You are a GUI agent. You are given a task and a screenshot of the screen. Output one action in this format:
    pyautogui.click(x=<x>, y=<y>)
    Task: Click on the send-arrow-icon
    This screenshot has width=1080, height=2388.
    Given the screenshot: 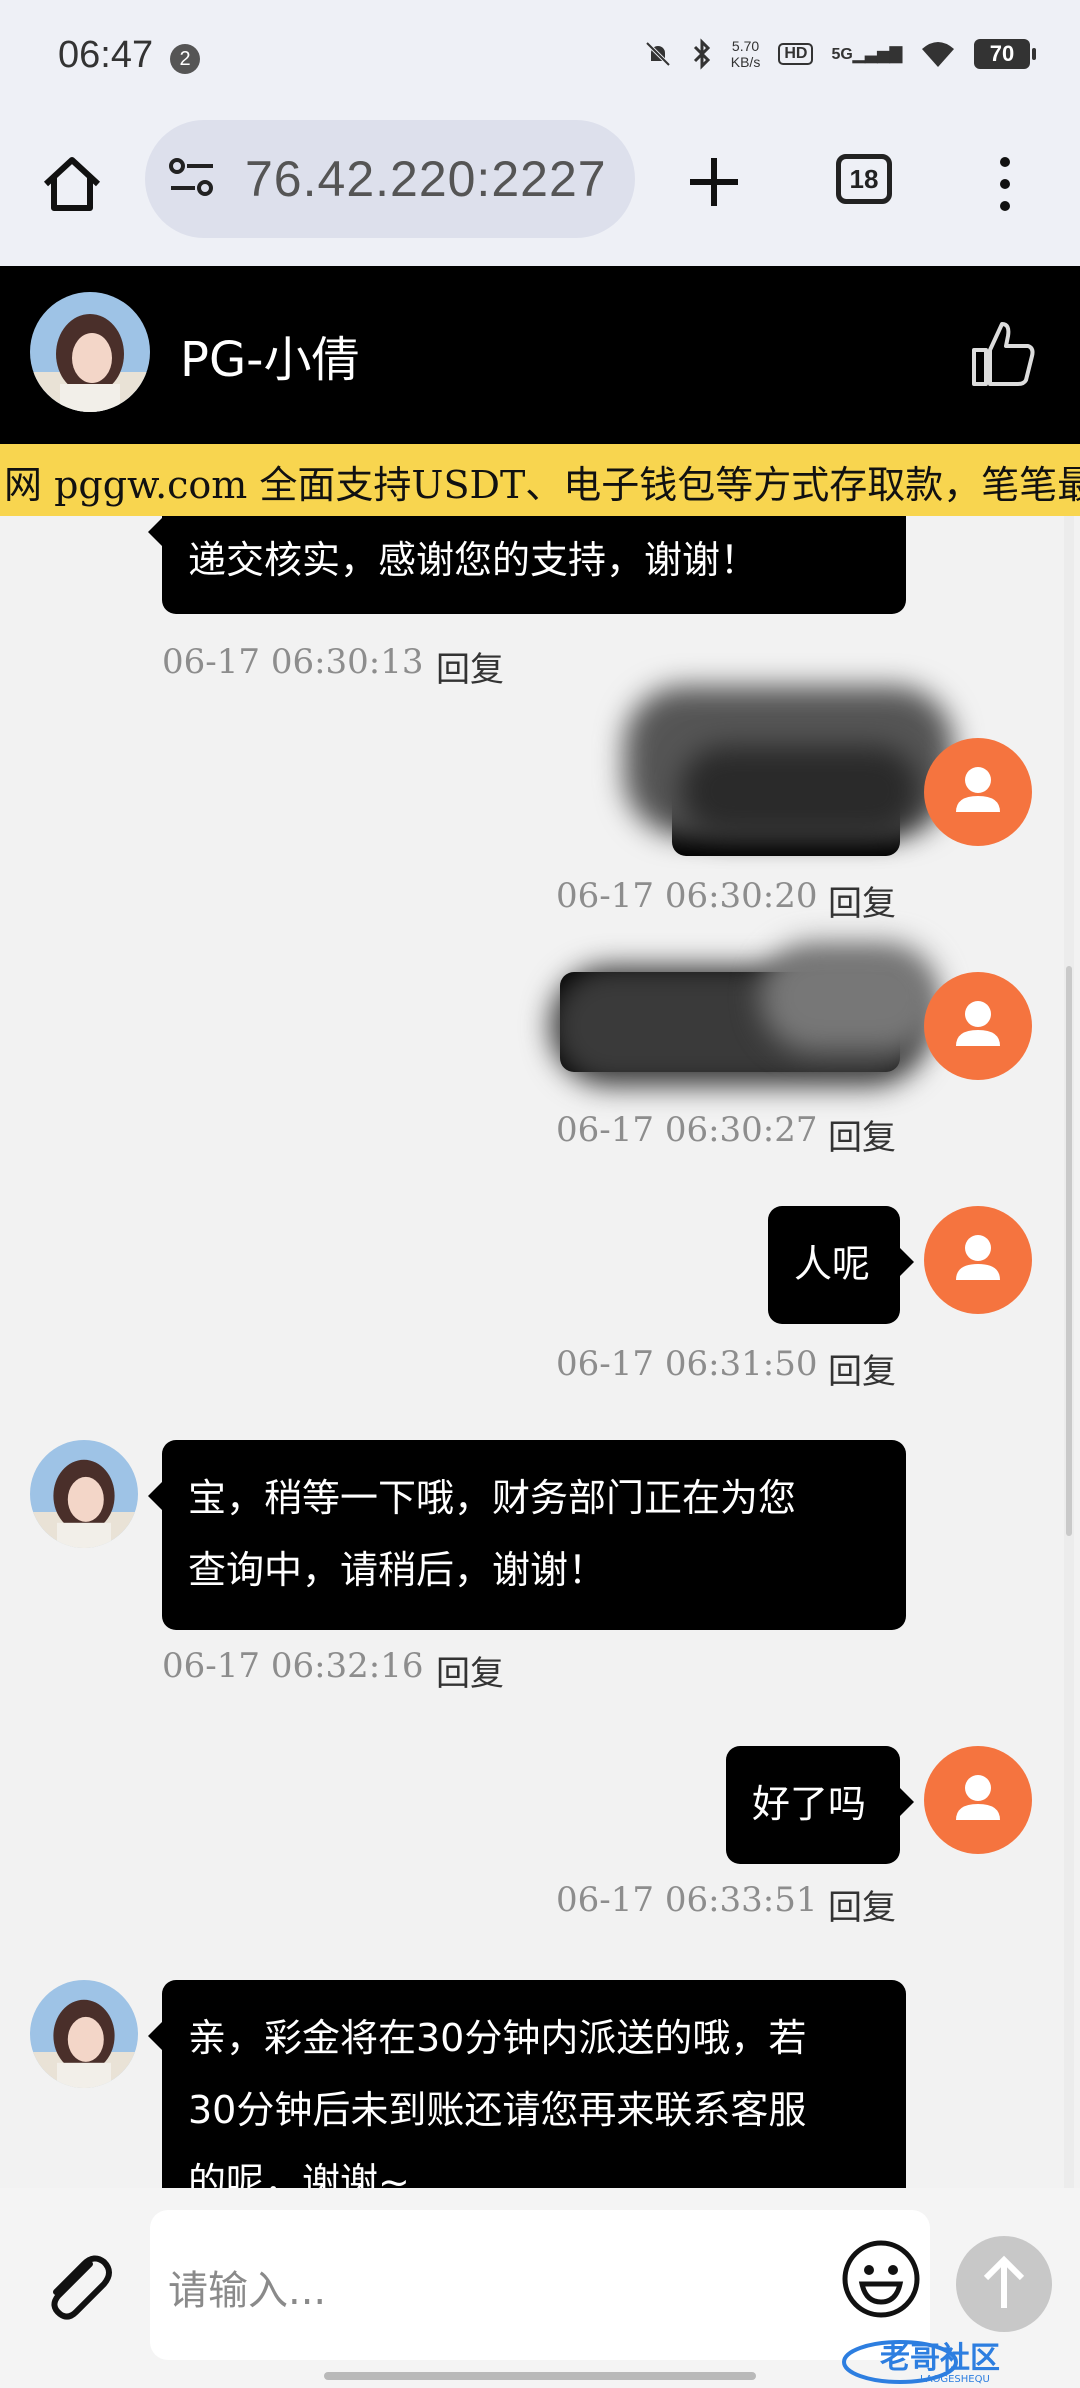 What is the action you would take?
    pyautogui.click(x=1004, y=2281)
    